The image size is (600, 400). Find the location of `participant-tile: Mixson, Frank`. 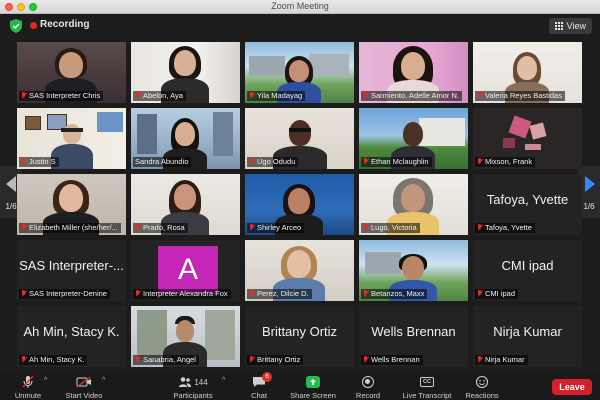

participant-tile: Mixson, Frank is located at coordinates (527, 138).